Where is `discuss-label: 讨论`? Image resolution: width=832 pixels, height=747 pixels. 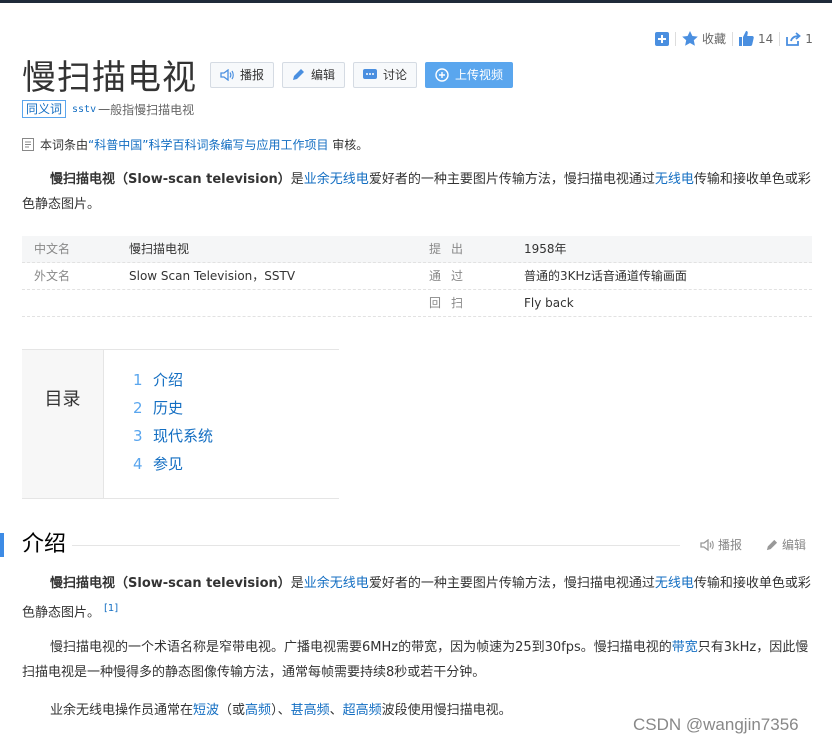 discuss-label: 讨论 is located at coordinates (395, 75).